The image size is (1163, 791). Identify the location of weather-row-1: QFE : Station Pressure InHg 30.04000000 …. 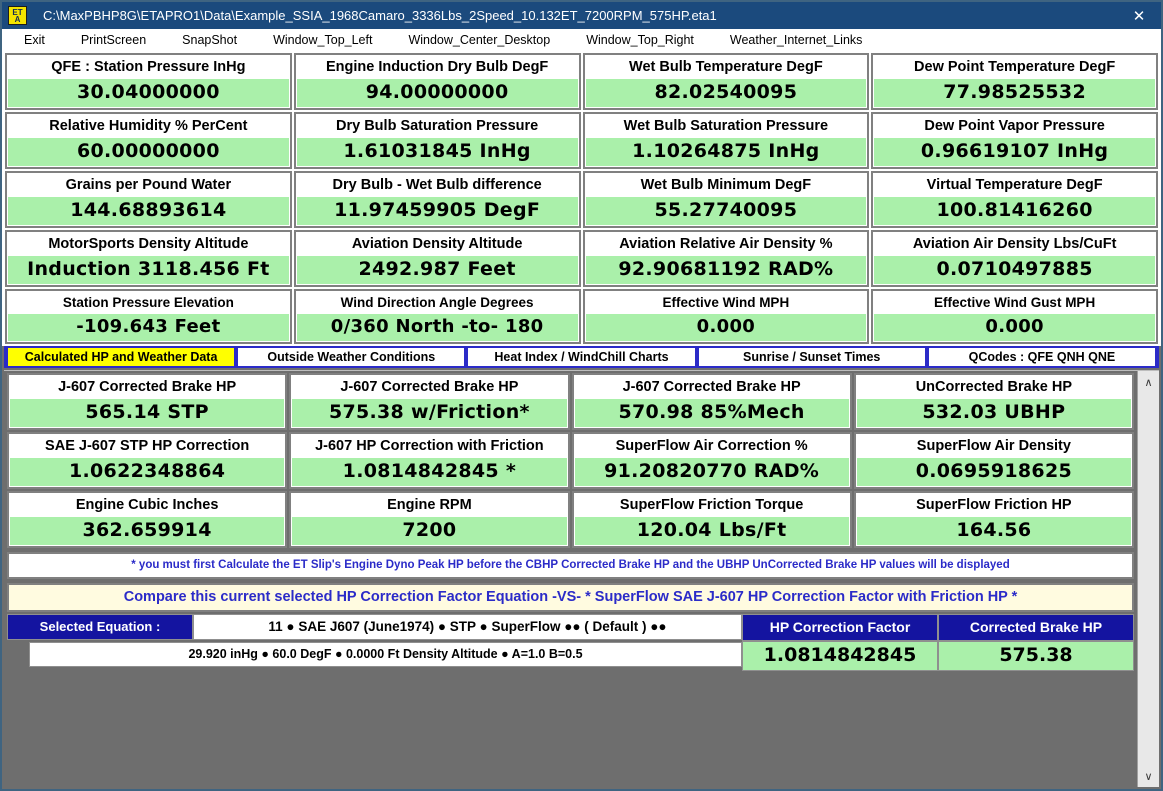
(581, 82).